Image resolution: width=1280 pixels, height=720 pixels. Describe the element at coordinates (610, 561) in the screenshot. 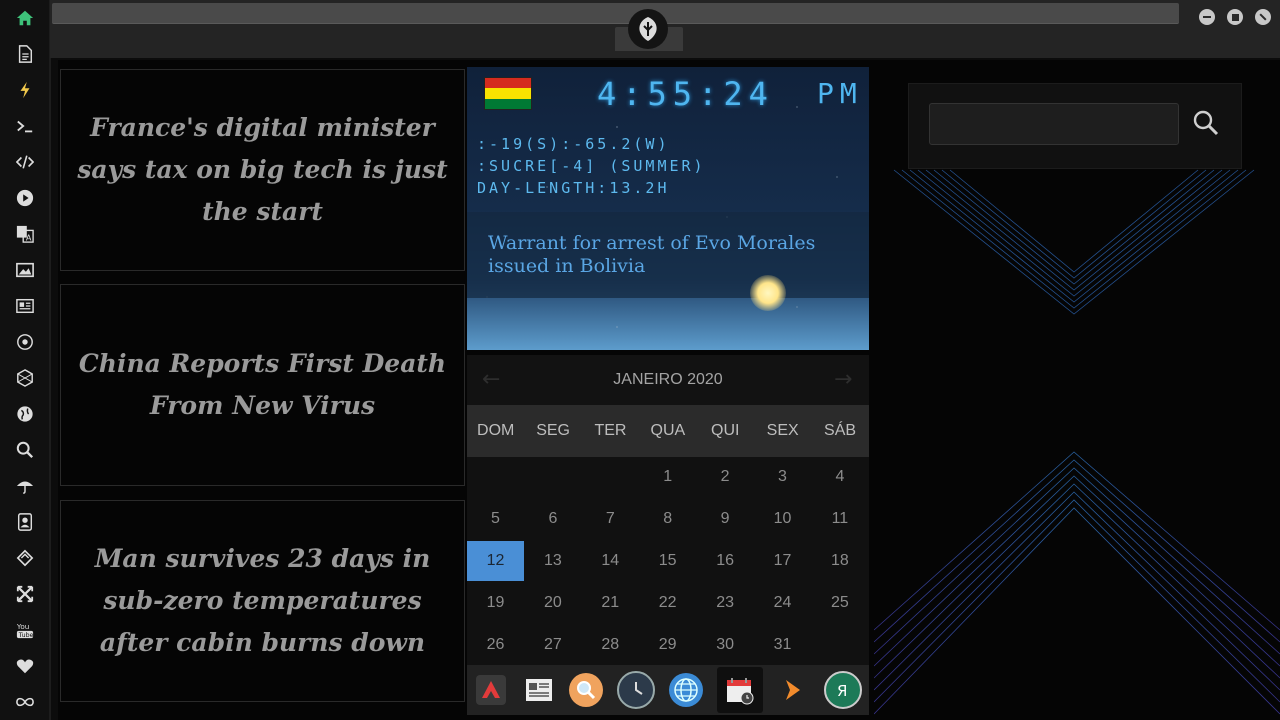

I see `calendar-day: 14` at that location.